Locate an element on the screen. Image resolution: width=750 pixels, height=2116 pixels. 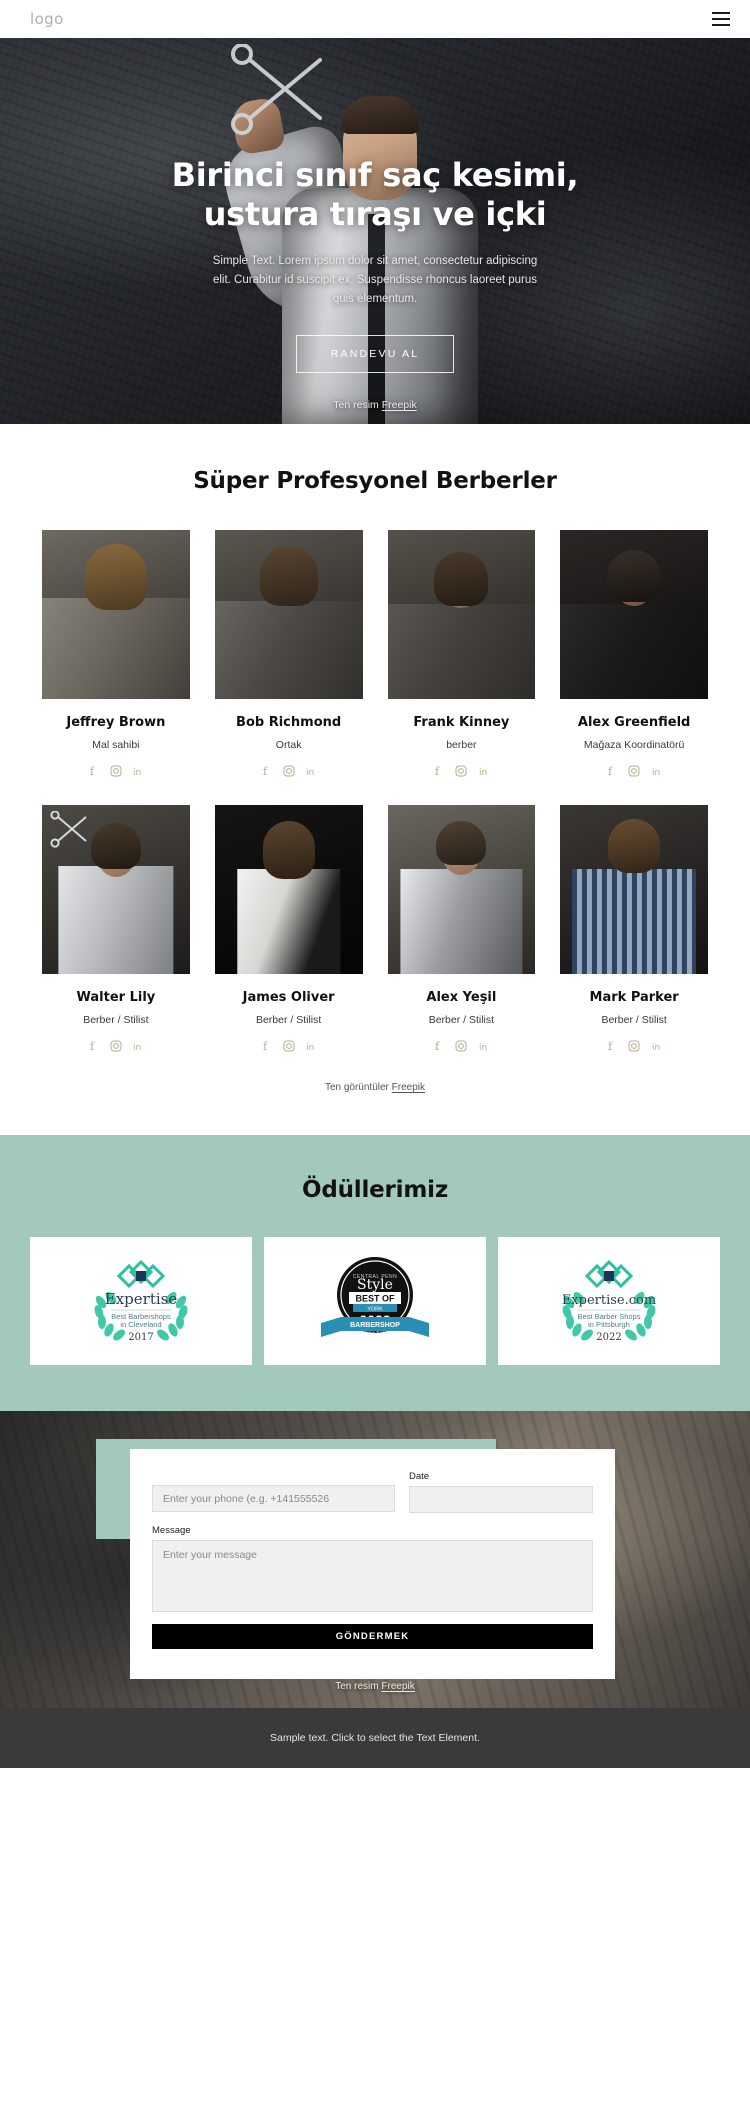
member-name: Frank Kinney is located at coordinates (461, 722).